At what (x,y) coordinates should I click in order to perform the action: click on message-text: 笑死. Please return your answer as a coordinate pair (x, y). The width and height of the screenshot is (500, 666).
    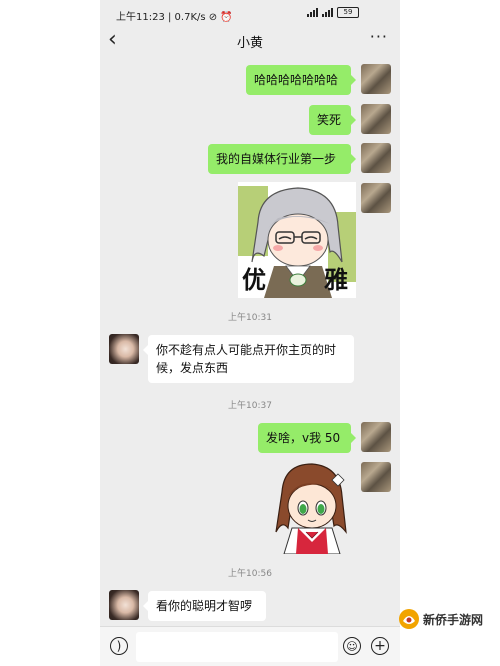
    Looking at the image, I should click on (329, 120).